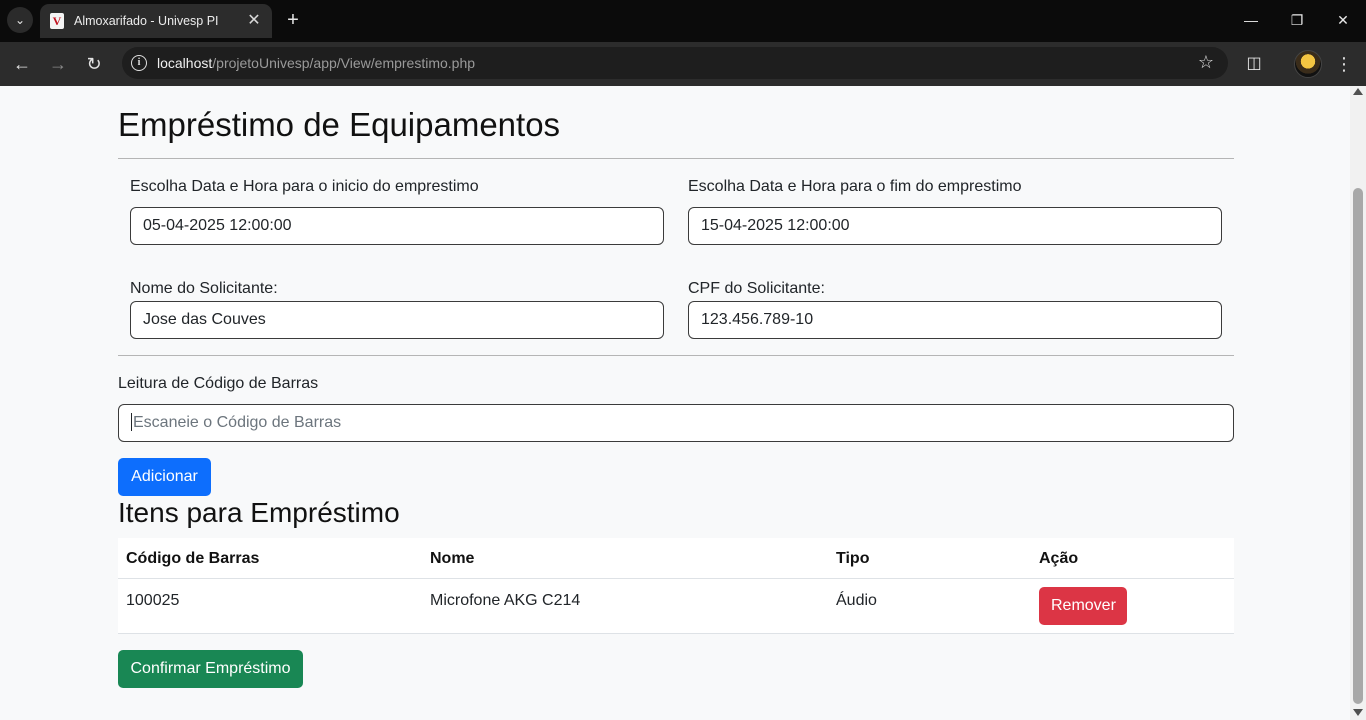 This screenshot has width=1366, height=720. Describe the element at coordinates (397, 320) in the screenshot. I see `requester-name-input: Jose das Couves` at that location.